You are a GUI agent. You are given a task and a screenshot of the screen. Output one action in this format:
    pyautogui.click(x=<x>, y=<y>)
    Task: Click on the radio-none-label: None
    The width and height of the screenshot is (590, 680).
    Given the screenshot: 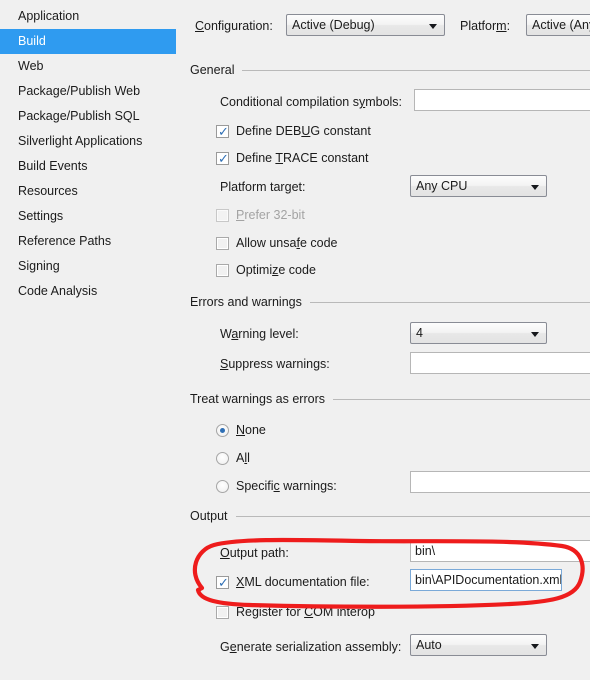 What is the action you would take?
    pyautogui.click(x=251, y=430)
    